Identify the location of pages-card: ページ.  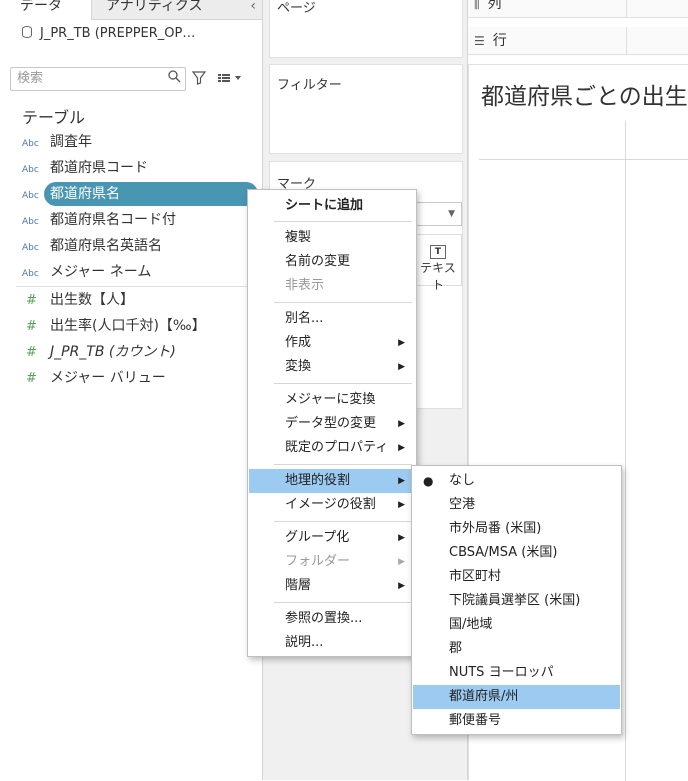
(366, 29).